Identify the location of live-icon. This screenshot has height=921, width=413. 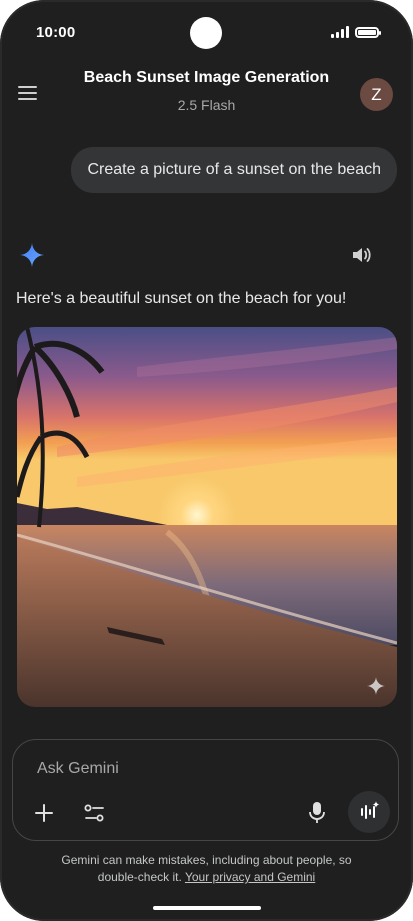
(370, 810).